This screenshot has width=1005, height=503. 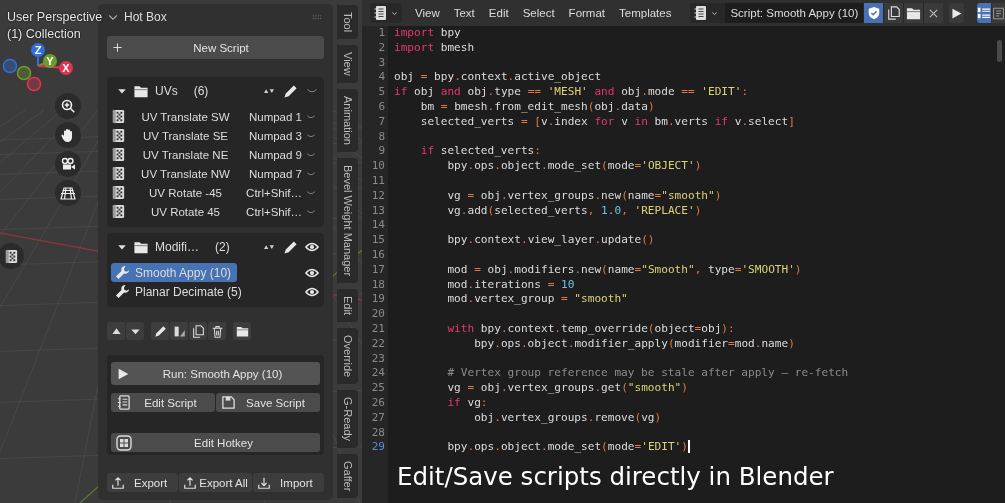 I want to click on trust-toggle, so click(x=874, y=13).